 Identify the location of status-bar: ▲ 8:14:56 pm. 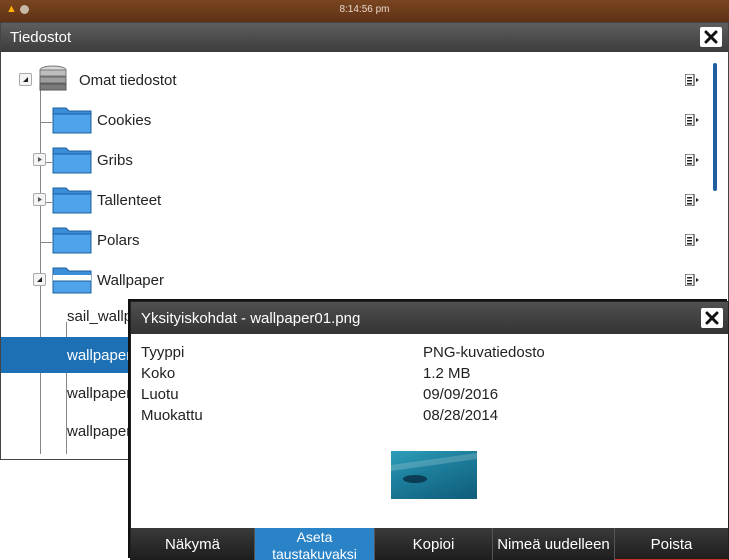
(364, 11).